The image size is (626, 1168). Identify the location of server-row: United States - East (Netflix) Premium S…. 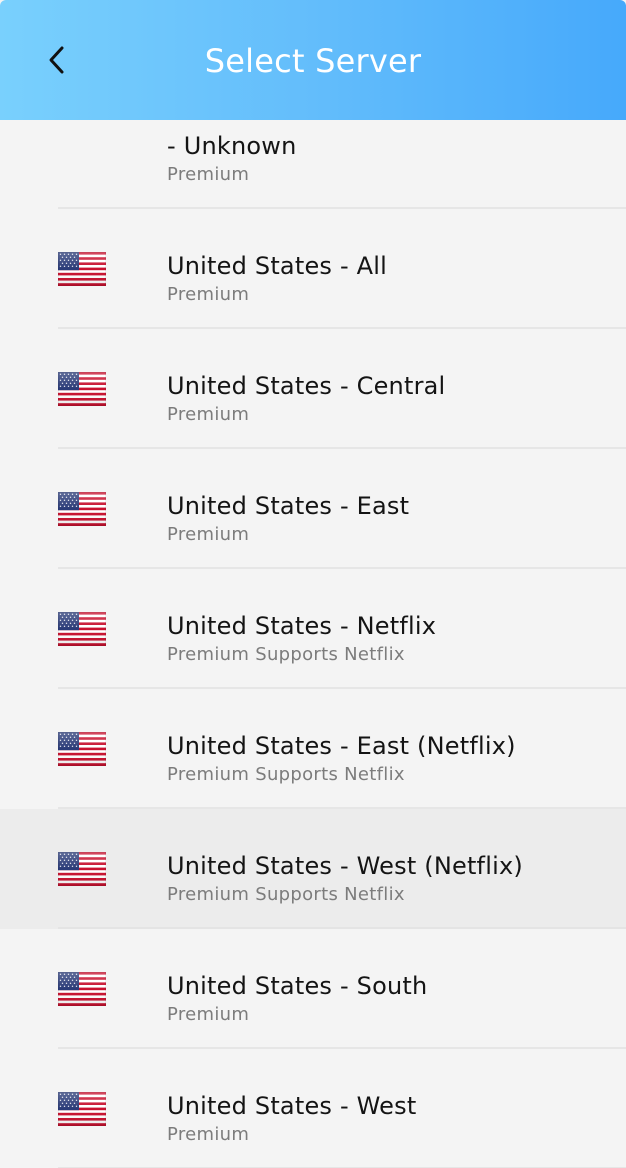
(313, 749).